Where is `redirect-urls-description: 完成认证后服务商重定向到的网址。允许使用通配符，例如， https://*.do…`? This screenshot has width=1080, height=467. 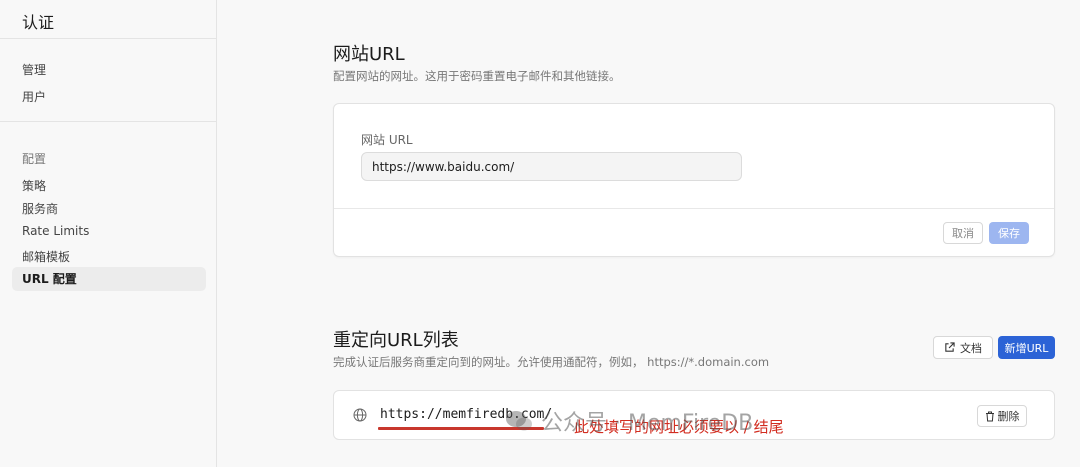
redirect-urls-description: 完成认证后服务商重定向到的网址。允许使用通配符，例如， https://*.do… is located at coordinates (551, 362).